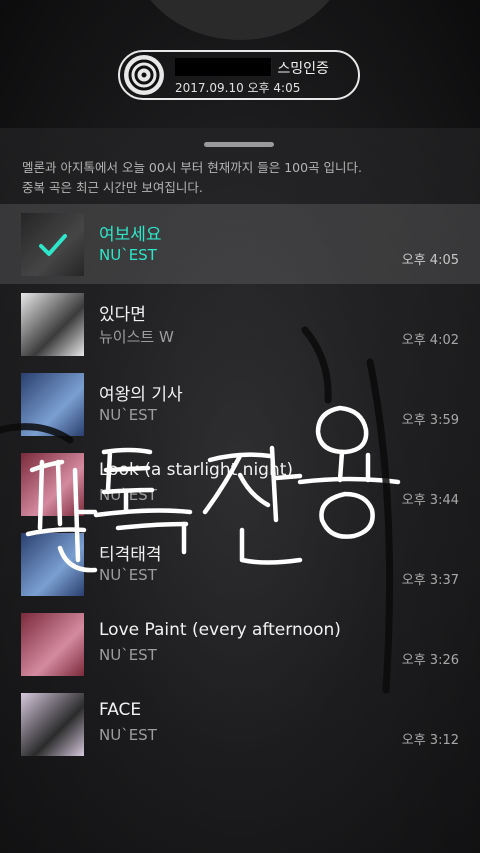  What do you see at coordinates (430, 500) in the screenshot?
I see `song-time: 오후 3:44` at bounding box center [430, 500].